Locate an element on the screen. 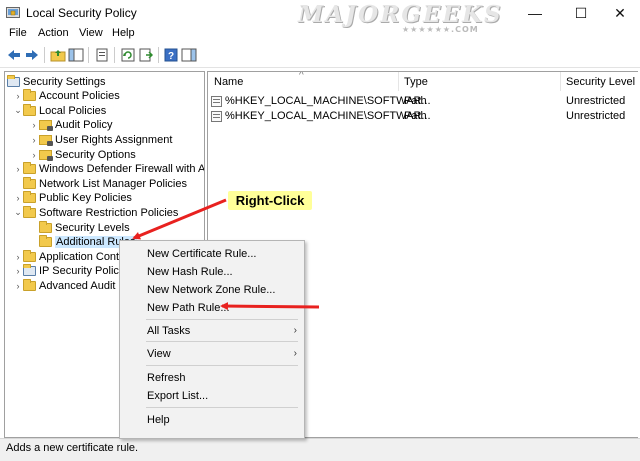 The image size is (640, 461). annotation-arrows is located at coordinates (226, 254).